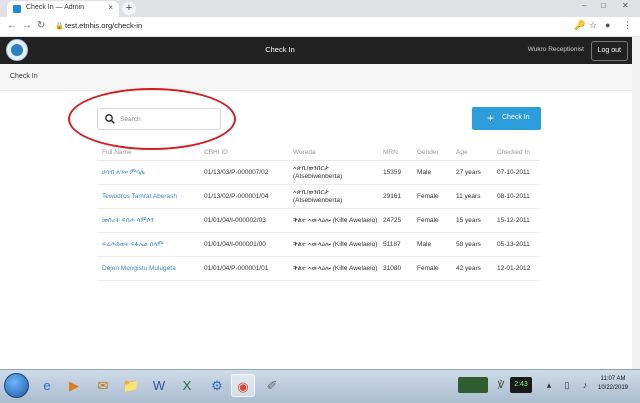  Describe the element at coordinates (607, 25) in the screenshot. I see `account-icon: ●` at that location.